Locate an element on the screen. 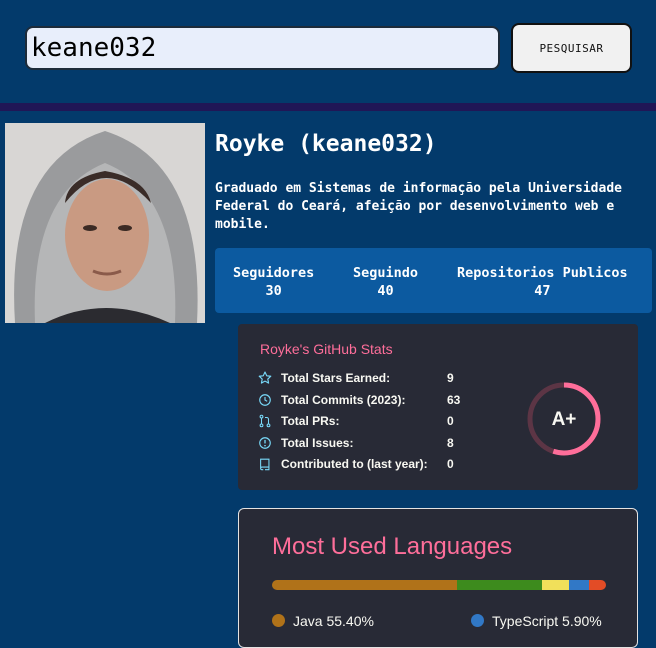 This screenshot has width=656, height=648. stat-public-repos: Repositorios Publicos 47 is located at coordinates (542, 282).